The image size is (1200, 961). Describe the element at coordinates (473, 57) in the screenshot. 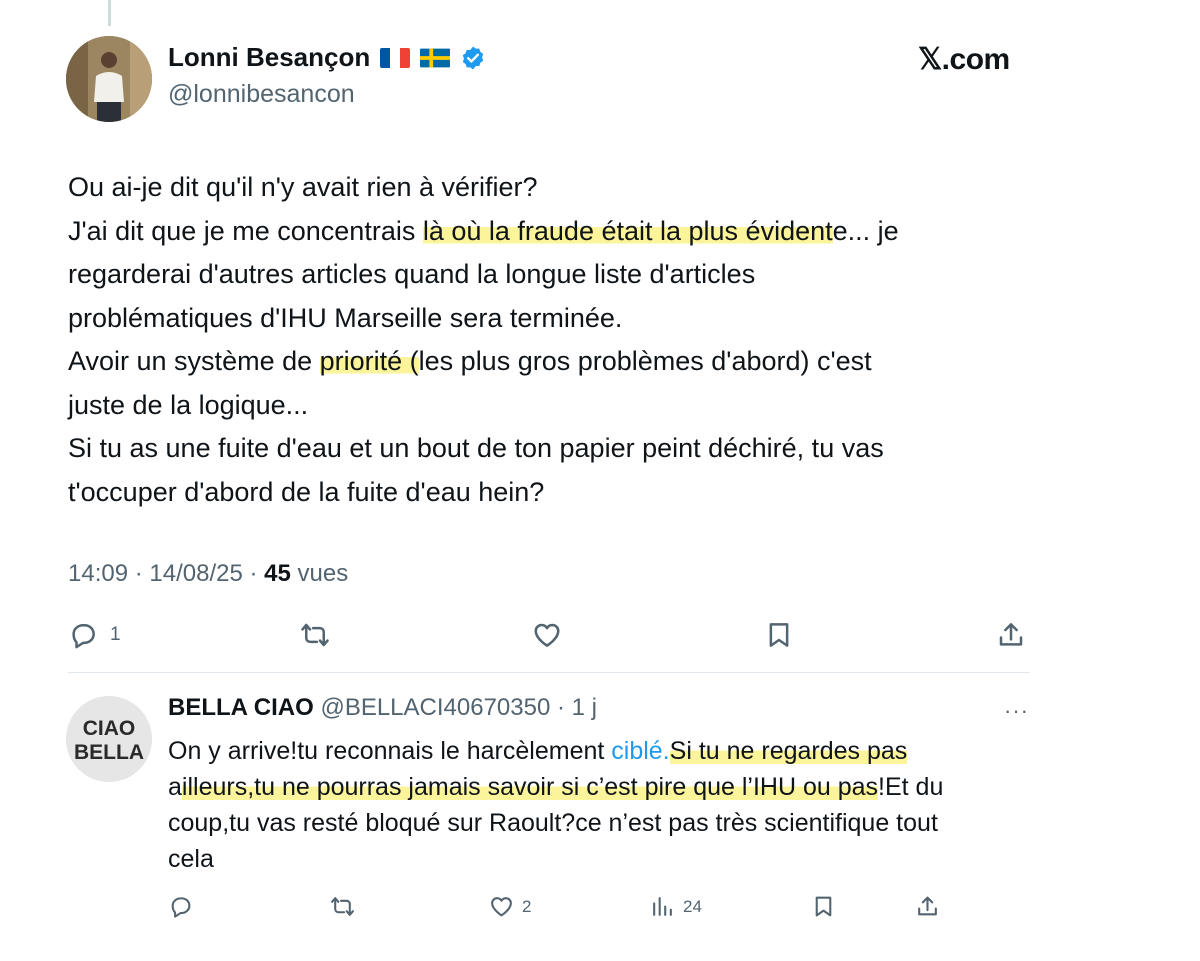

I see `verified-badge-icon` at that location.